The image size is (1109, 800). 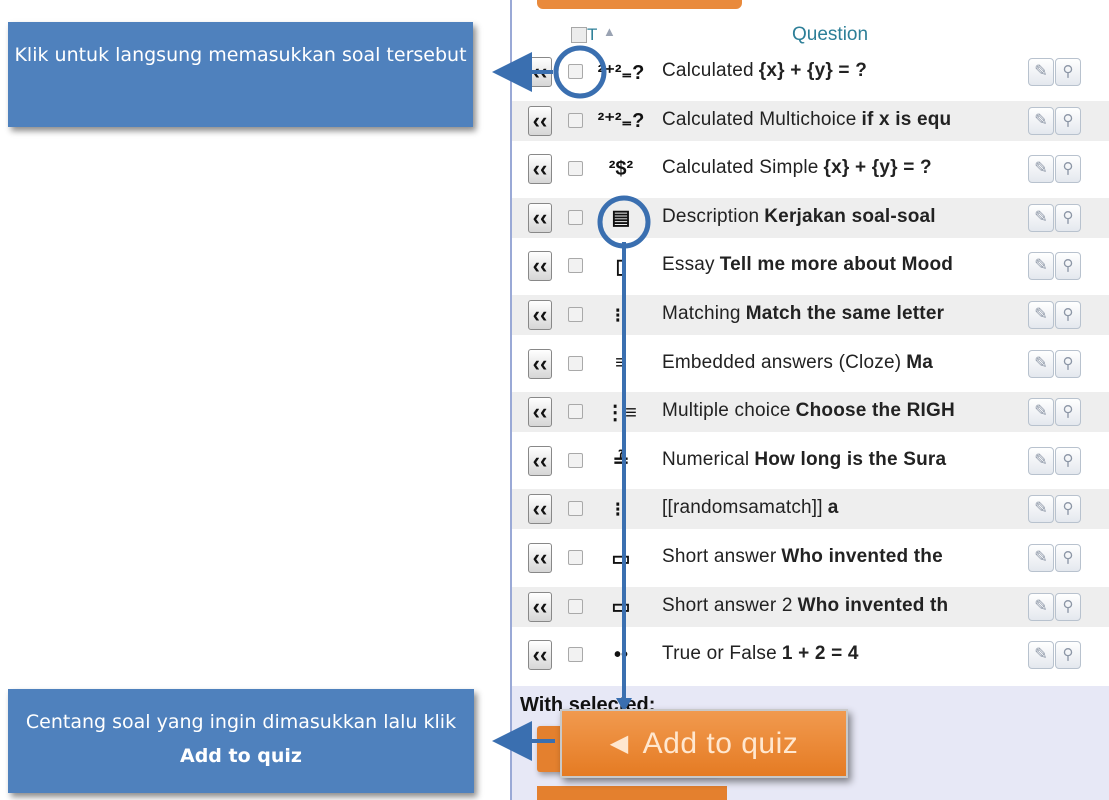 I want to click on question-type-name: [[randomsamatch]], so click(x=742, y=508).